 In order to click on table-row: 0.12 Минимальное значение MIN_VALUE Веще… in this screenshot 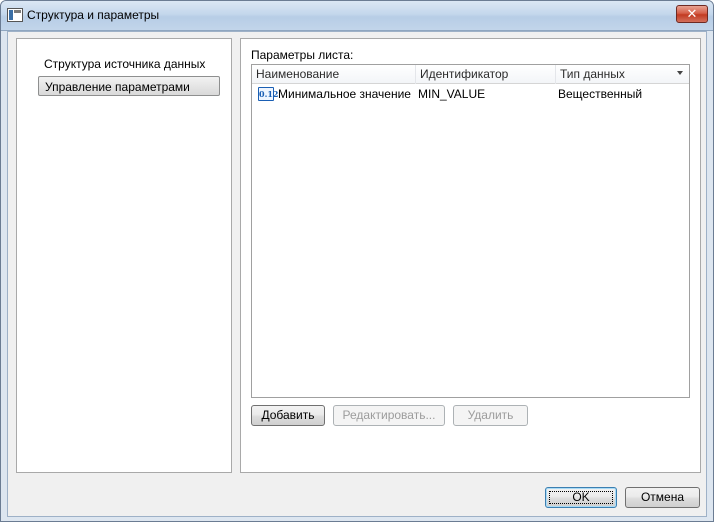, I will do `click(470, 94)`.